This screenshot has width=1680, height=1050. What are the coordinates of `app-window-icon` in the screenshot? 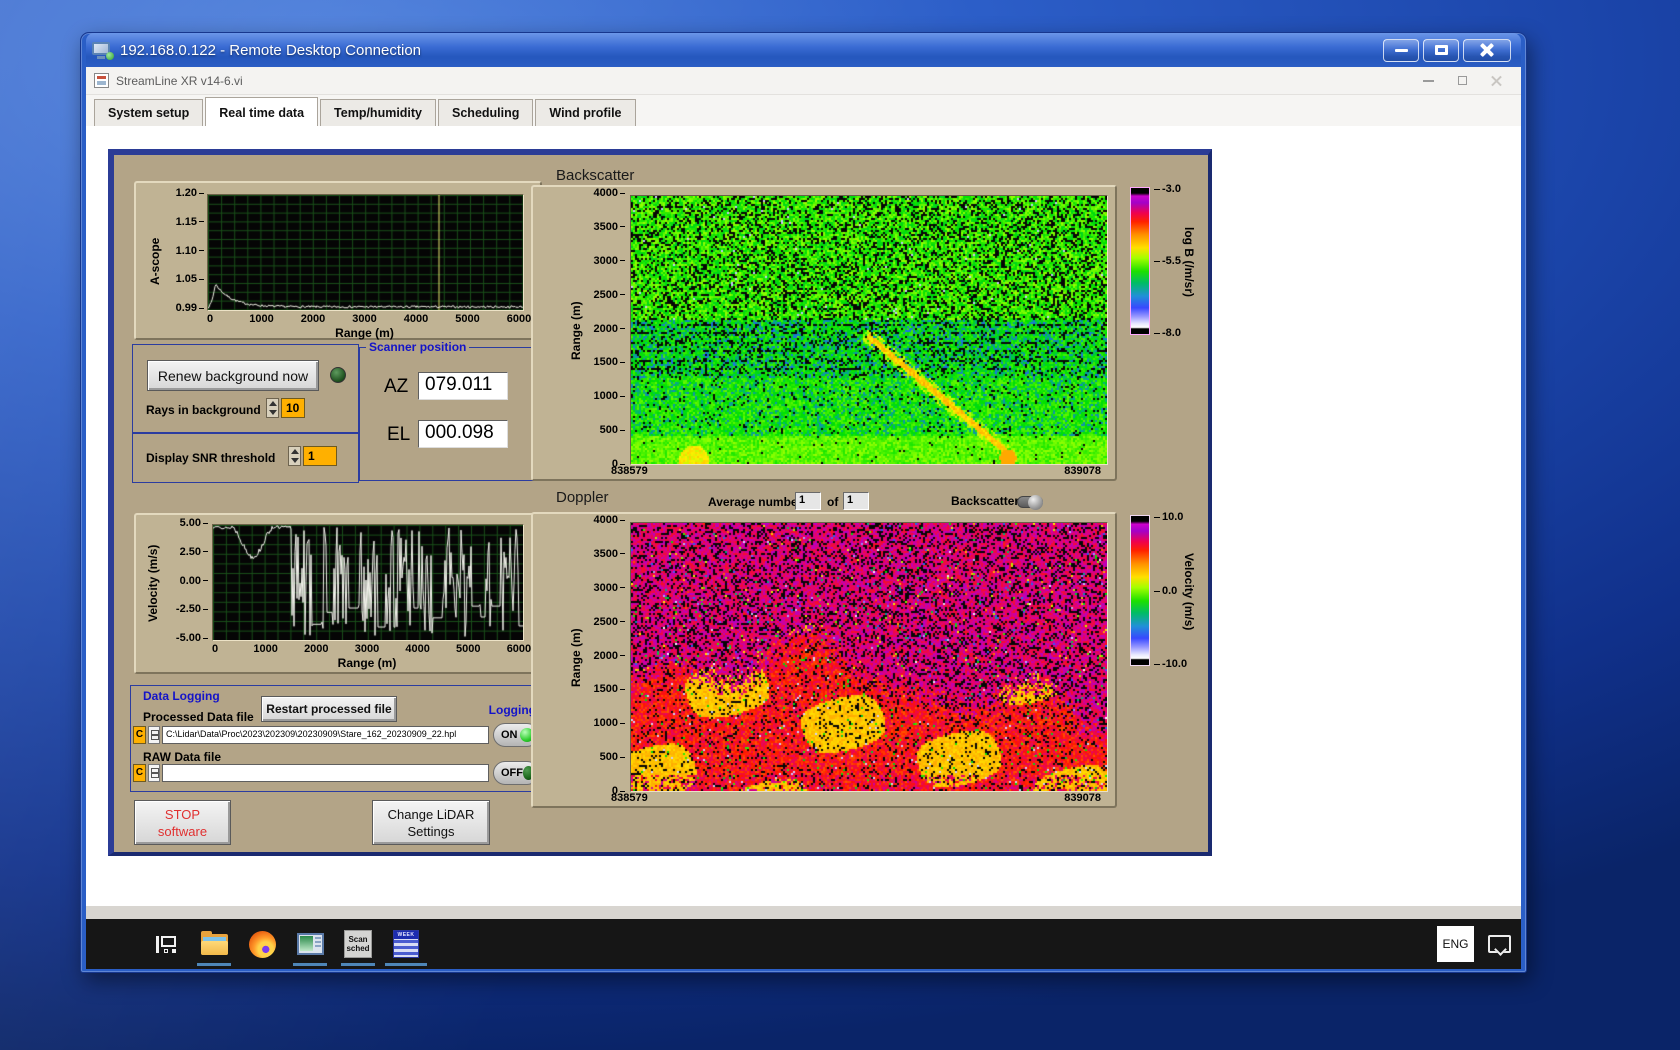 It's located at (310, 944).